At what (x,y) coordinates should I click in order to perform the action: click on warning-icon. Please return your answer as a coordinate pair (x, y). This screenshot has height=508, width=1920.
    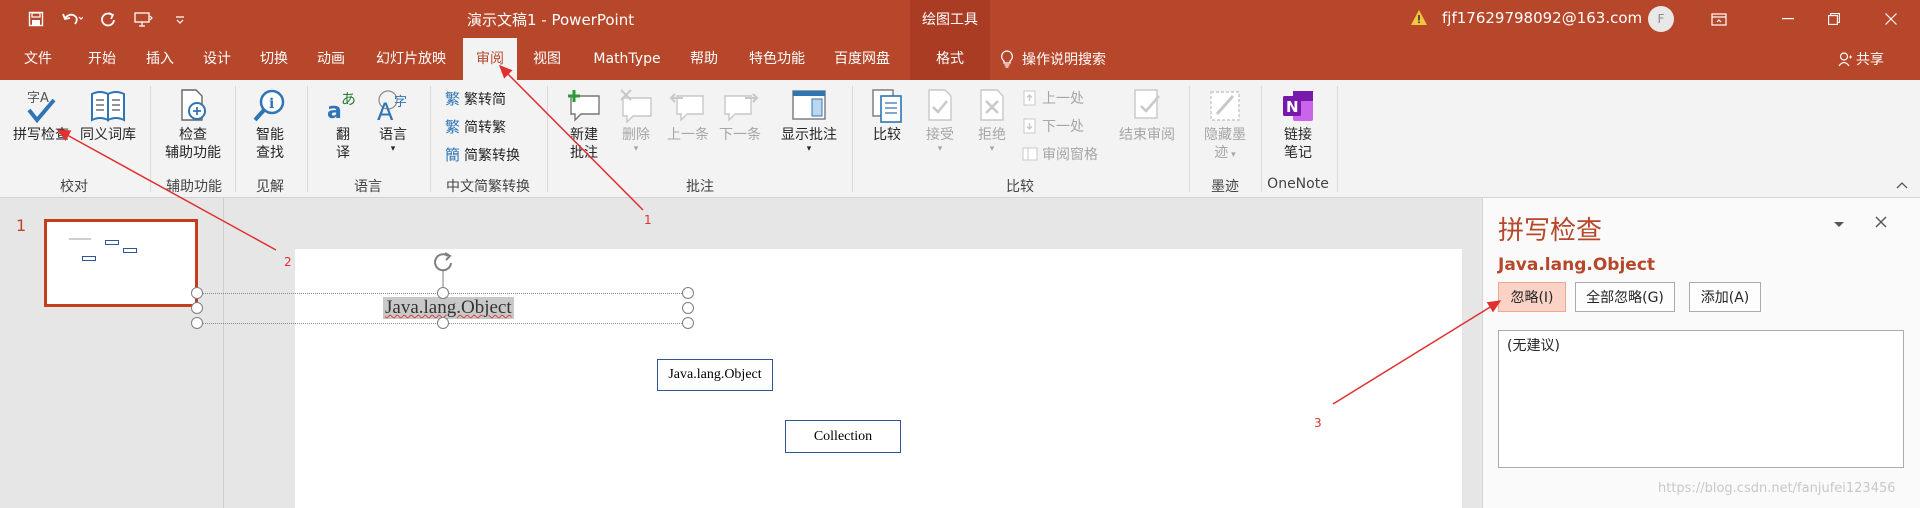
    Looking at the image, I should click on (1419, 19).